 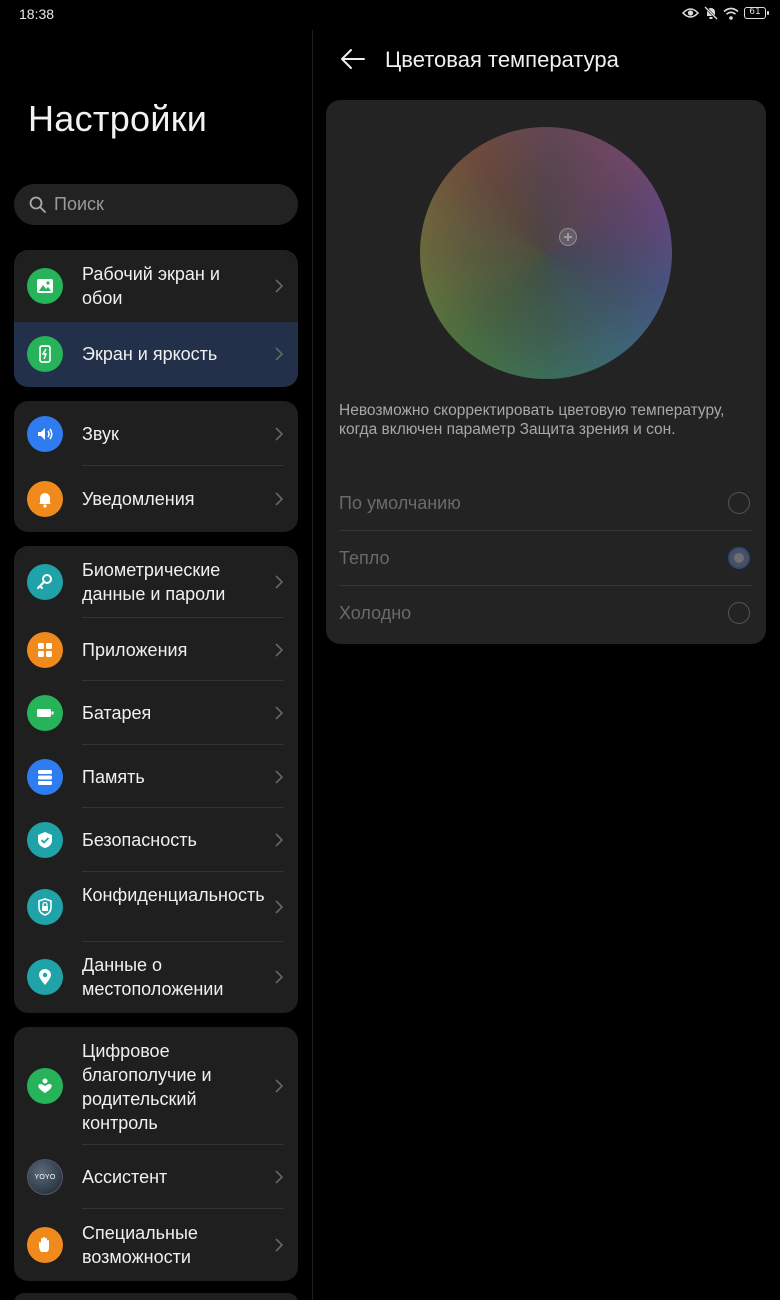 What do you see at coordinates (502, 59) in the screenshot?
I see `page-title-color-temperature: Цветовая температура` at bounding box center [502, 59].